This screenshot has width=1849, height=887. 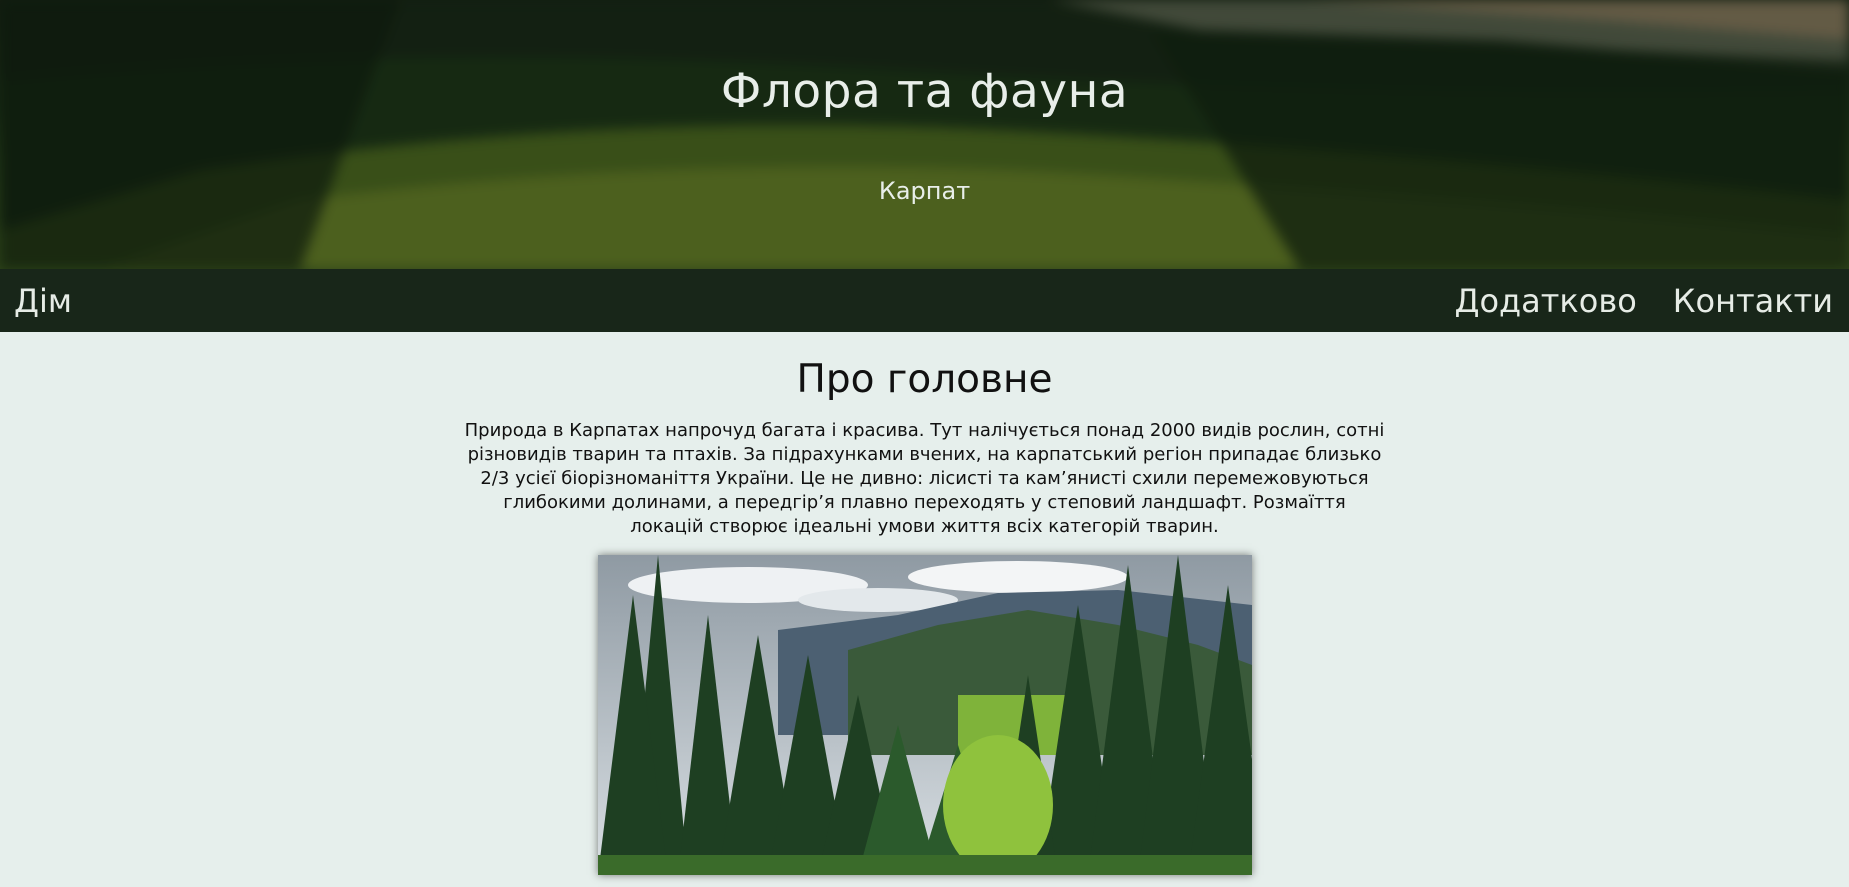 What do you see at coordinates (1643, 301) in the screenshot?
I see `nav-right-group: Додатково Контакти` at bounding box center [1643, 301].